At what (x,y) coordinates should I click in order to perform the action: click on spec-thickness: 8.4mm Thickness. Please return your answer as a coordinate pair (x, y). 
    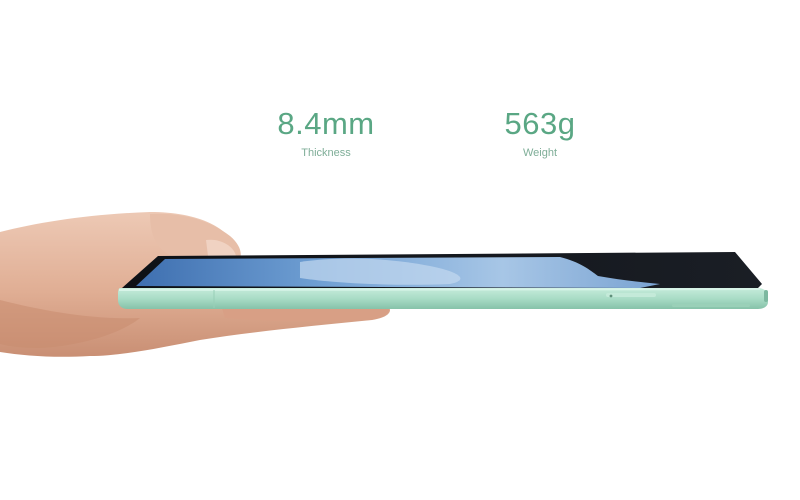
    Looking at the image, I should click on (326, 133).